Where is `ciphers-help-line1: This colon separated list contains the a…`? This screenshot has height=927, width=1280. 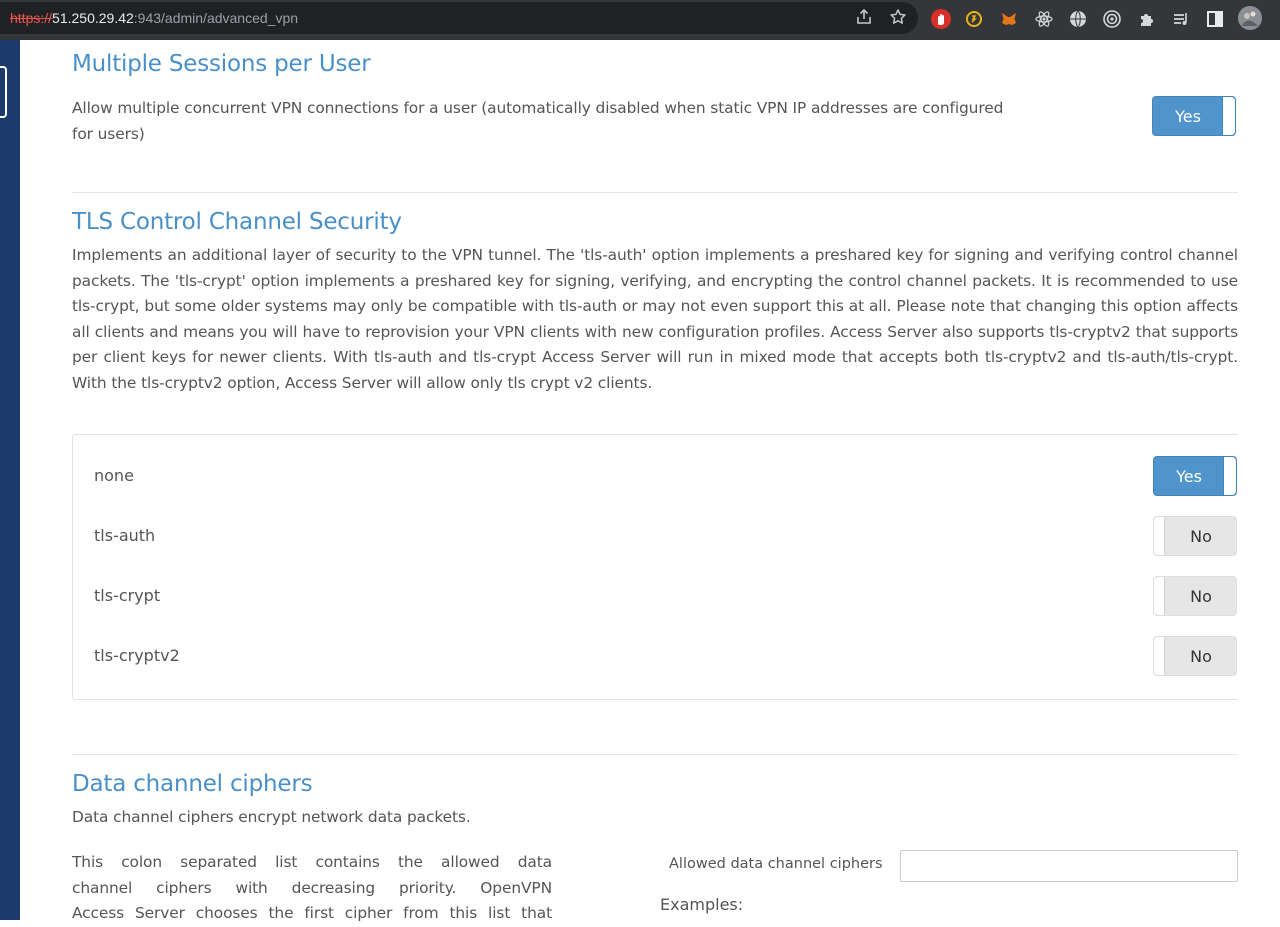
ciphers-help-line1: This colon separated list contains the a… is located at coordinates (312, 862).